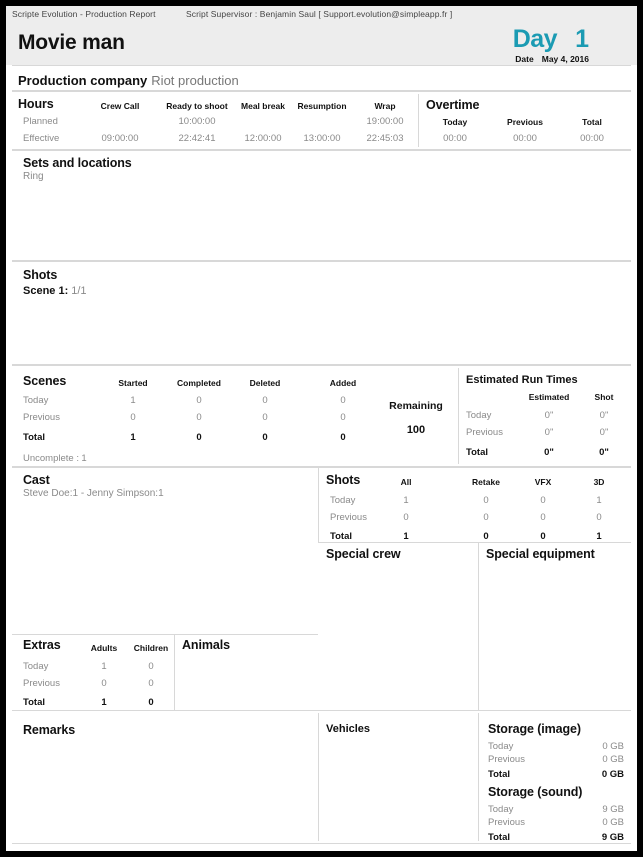  What do you see at coordinates (343, 480) in the screenshot?
I see `shots-table-title: Shots` at bounding box center [343, 480].